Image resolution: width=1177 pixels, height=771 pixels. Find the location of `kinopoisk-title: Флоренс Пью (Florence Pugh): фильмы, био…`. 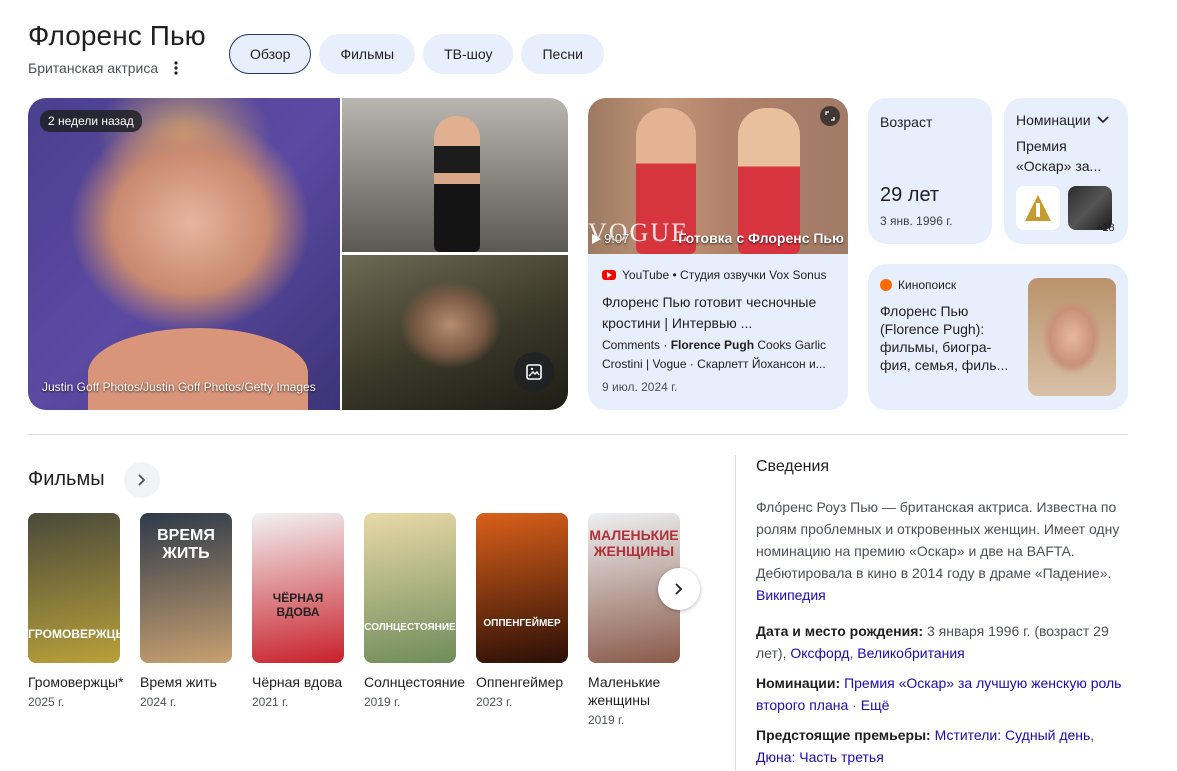

kinopoisk-title: Флоренс Пью (Florence Pugh): фильмы, био… is located at coordinates (950, 338).